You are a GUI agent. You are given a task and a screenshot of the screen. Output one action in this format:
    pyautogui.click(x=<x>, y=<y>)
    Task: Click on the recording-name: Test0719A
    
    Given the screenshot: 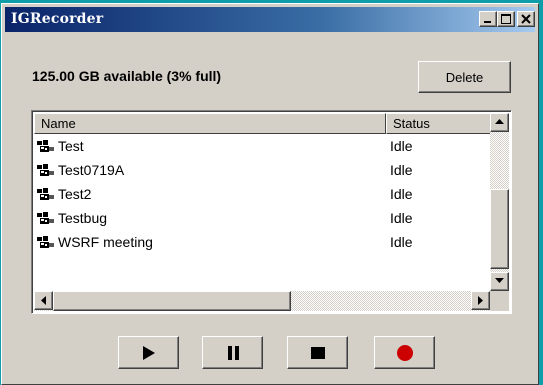 What is the action you would take?
    pyautogui.click(x=91, y=170)
    